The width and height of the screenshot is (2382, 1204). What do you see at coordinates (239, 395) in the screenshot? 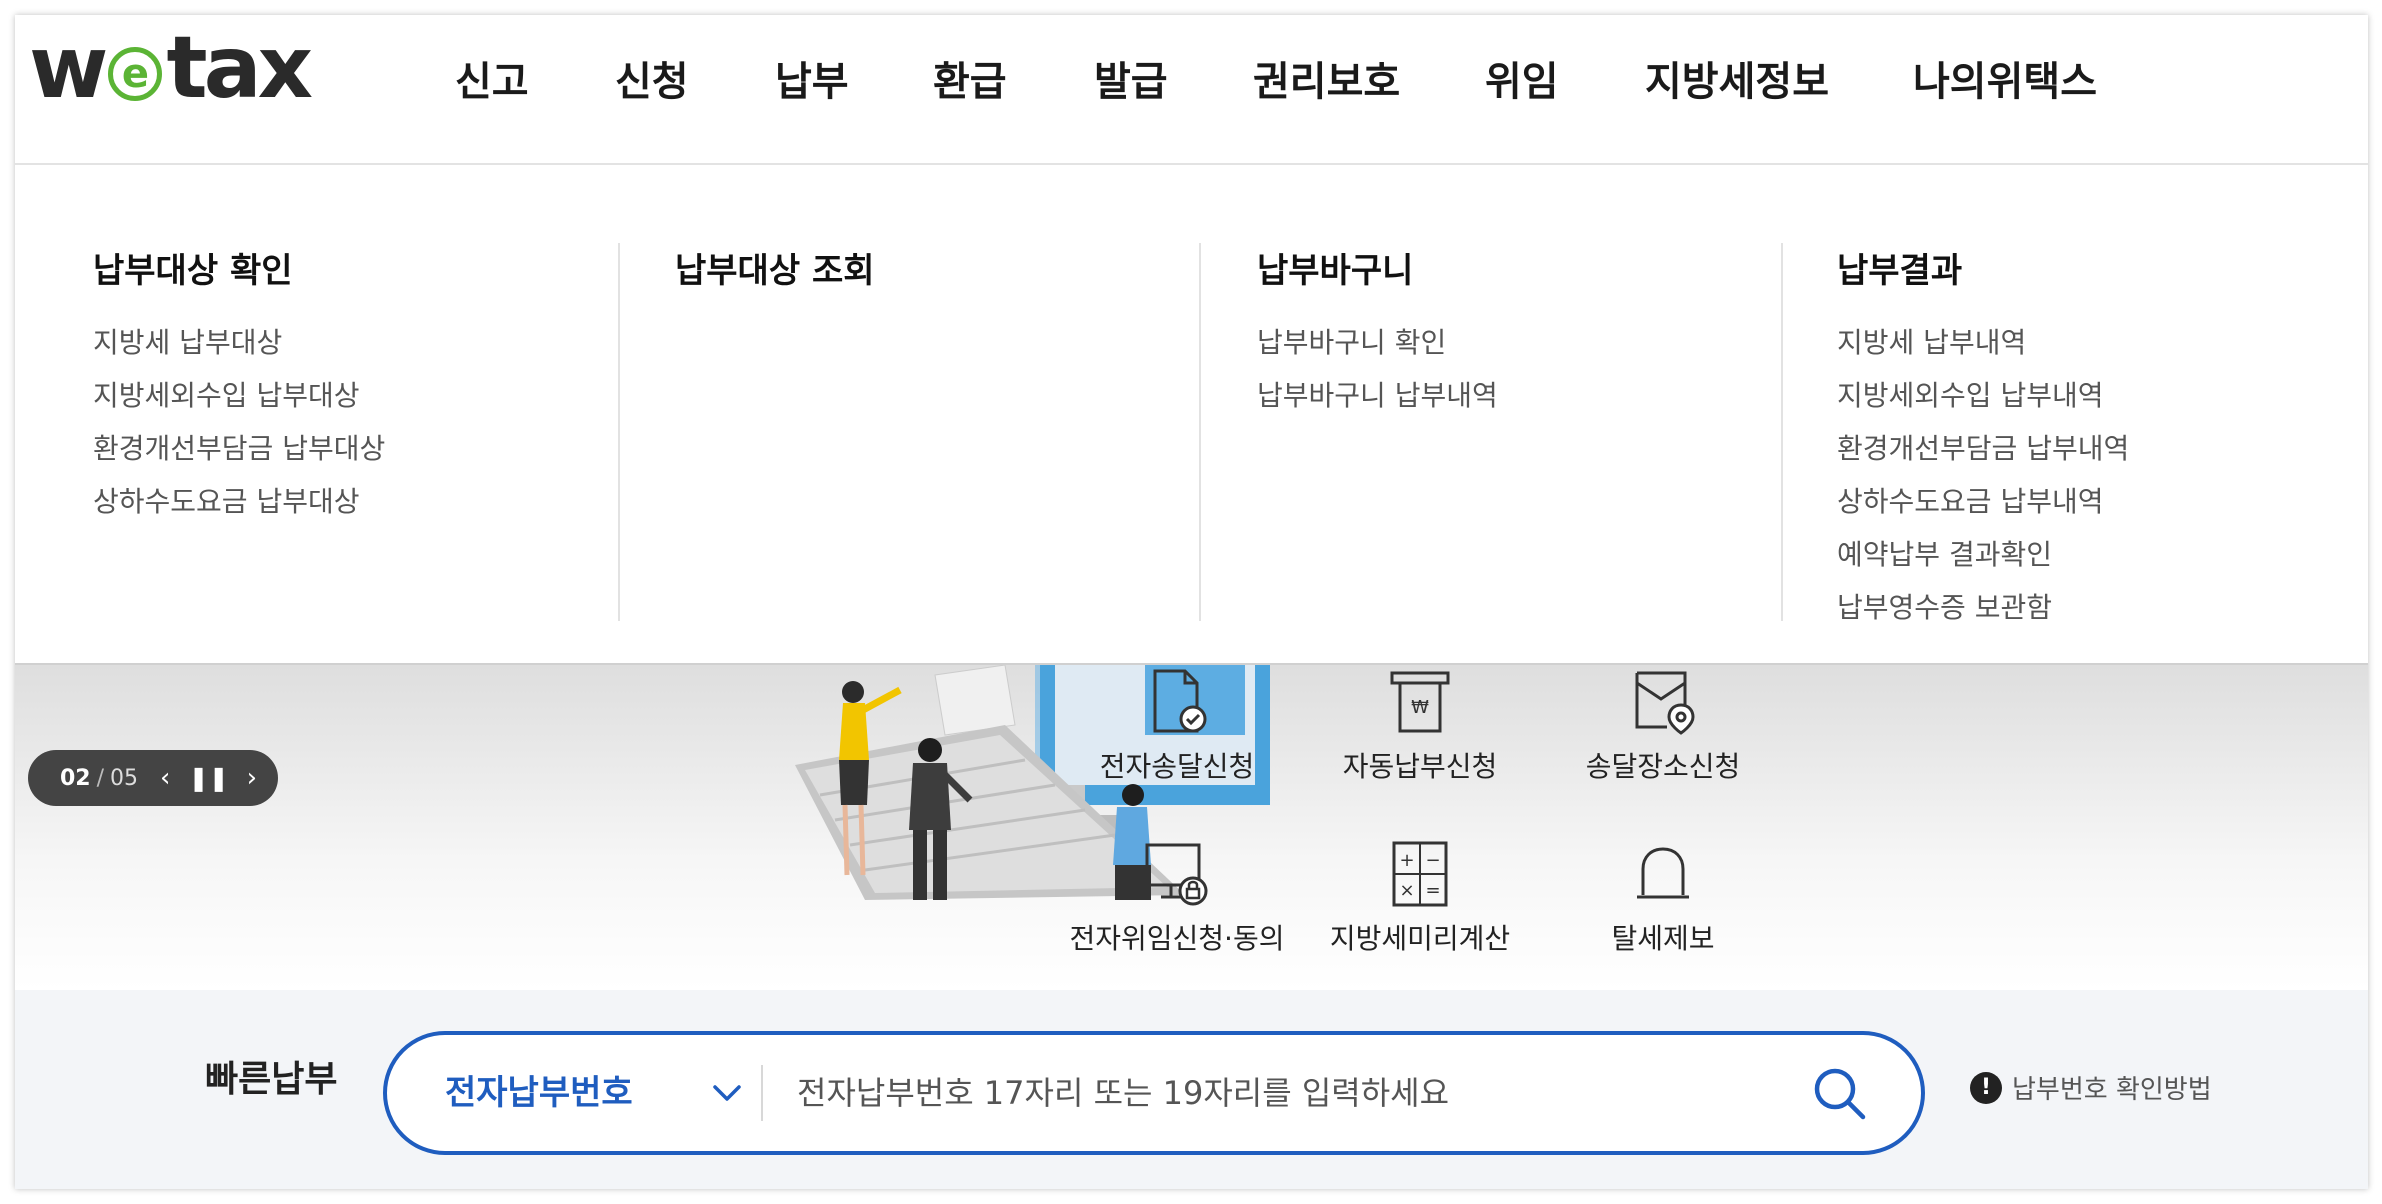
I see `menu-link: 지방세외수입 납부대상` at bounding box center [239, 395].